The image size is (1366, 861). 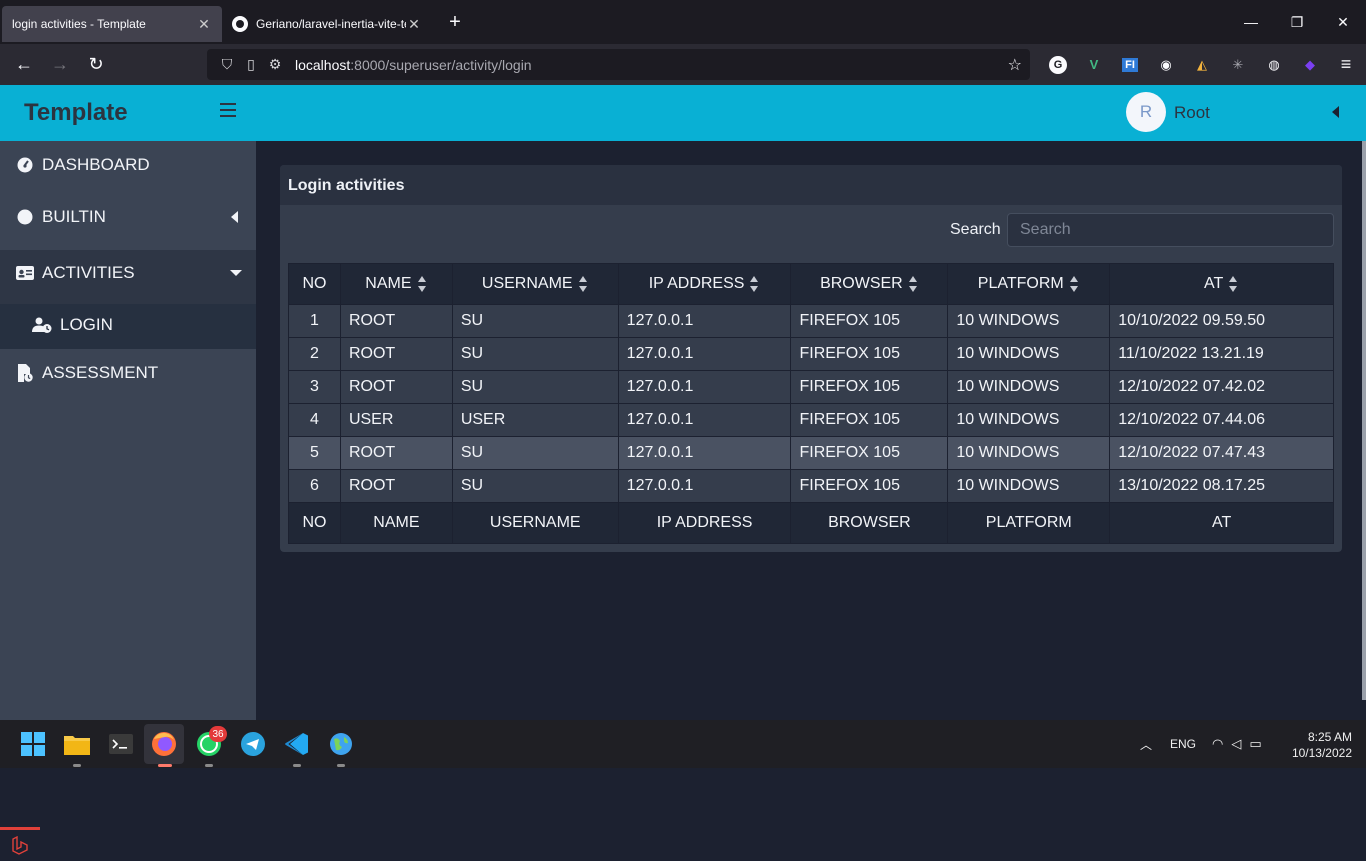 I want to click on bookmark-star-icon: ☆, so click(x=1015, y=65).